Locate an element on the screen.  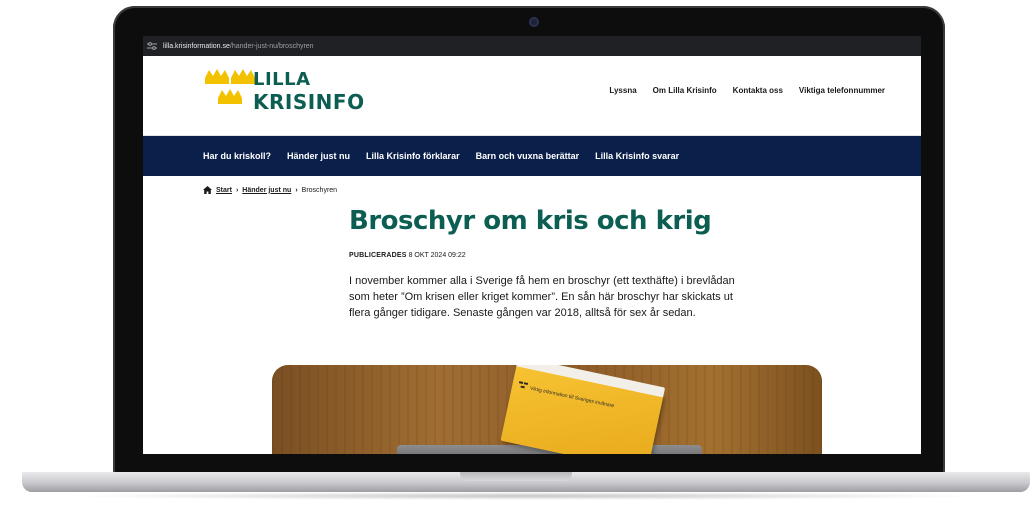
brochure-crowns-icon is located at coordinates (523, 385).